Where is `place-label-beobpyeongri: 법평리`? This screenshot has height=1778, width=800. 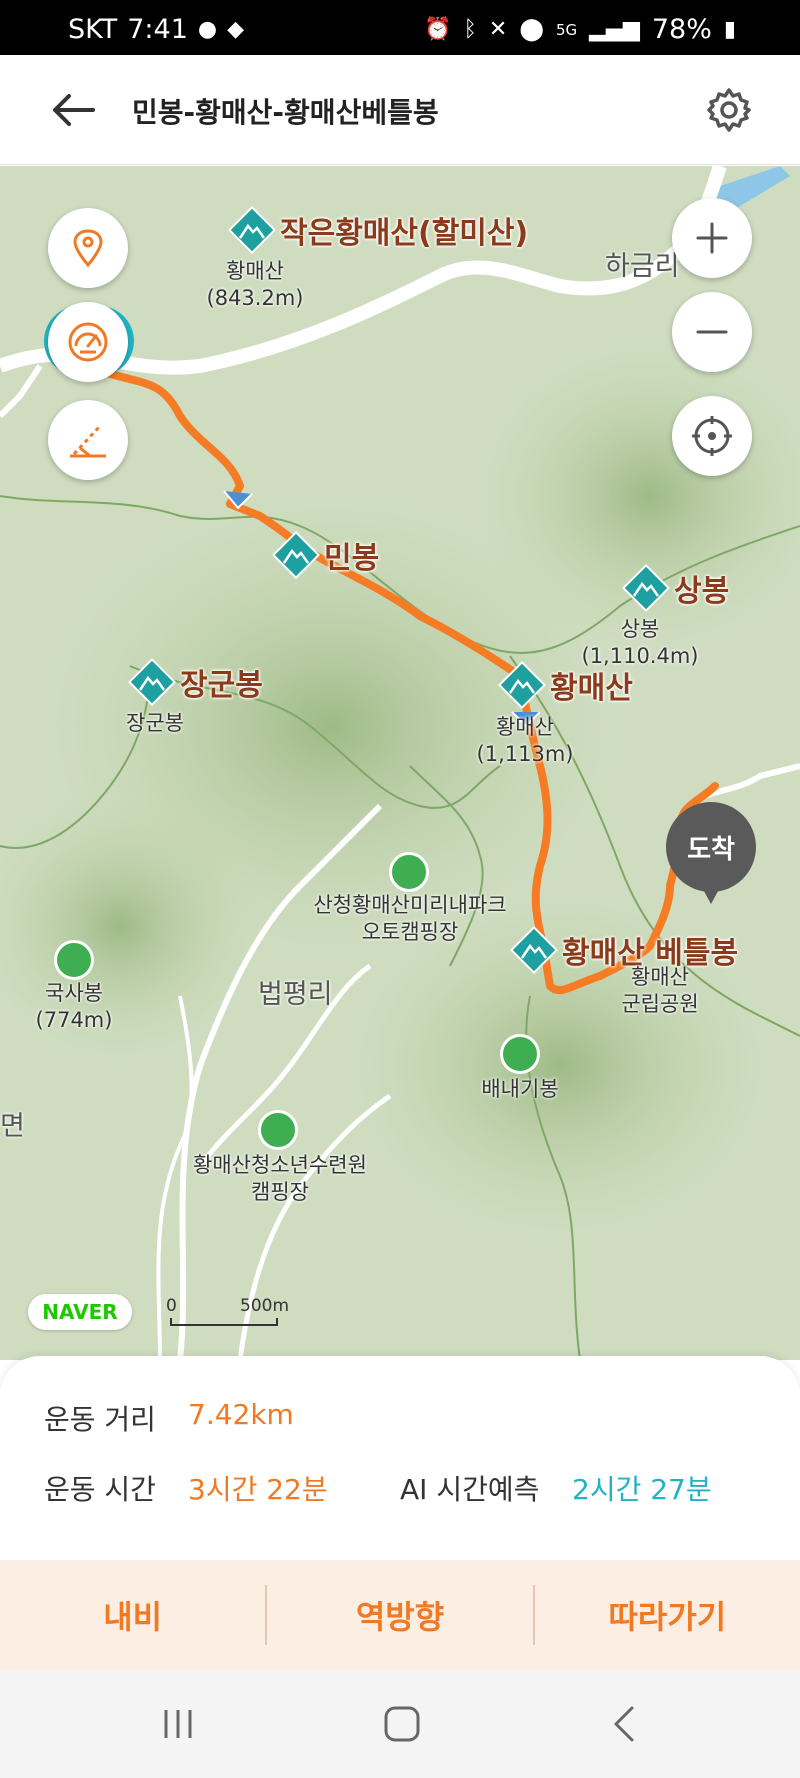 place-label-beobpyeongri: 법평리 is located at coordinates (295, 994).